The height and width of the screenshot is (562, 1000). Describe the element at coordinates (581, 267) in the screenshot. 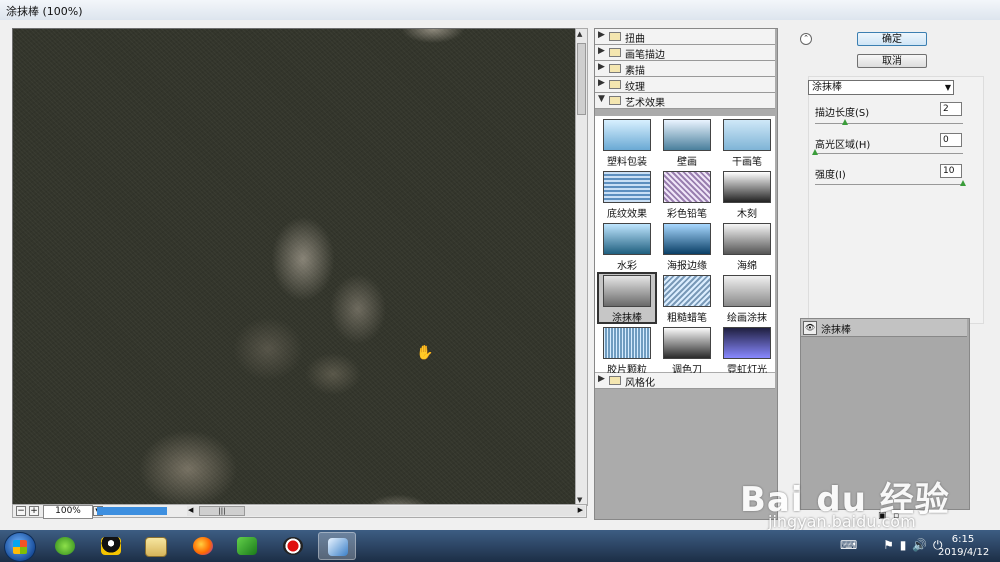

I see `preview-vertical-scrollbar: ▲ ▼` at that location.